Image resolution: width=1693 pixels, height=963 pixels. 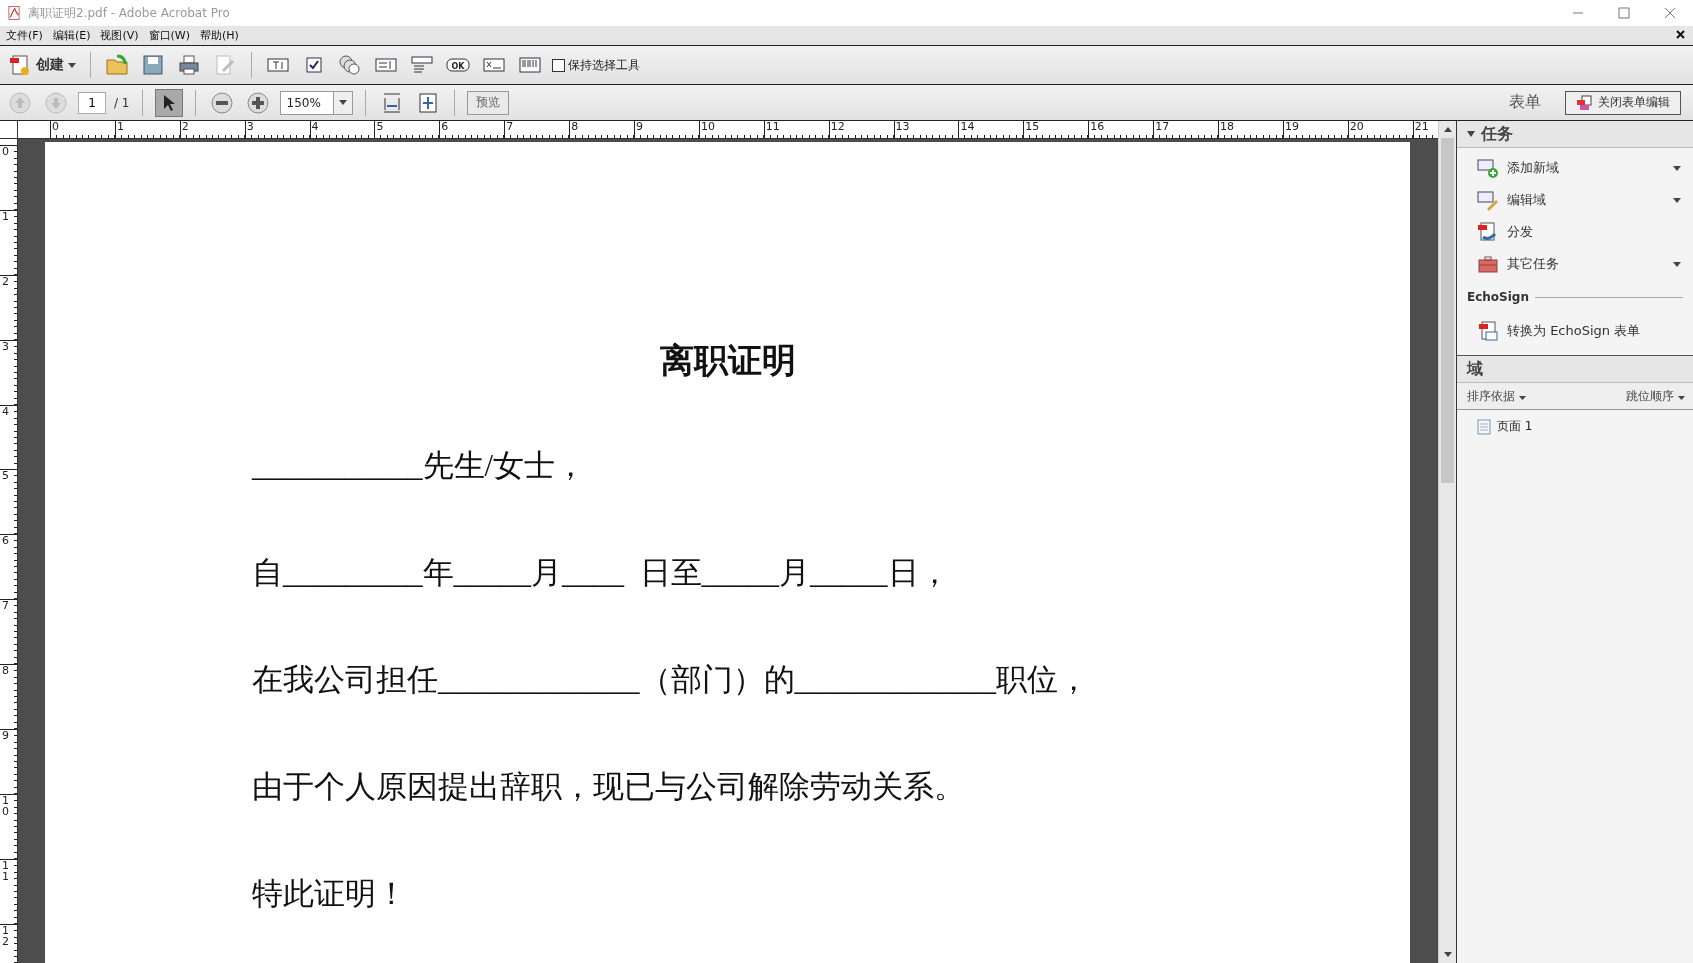 I want to click on forms-label: 表单, so click(x=1525, y=102).